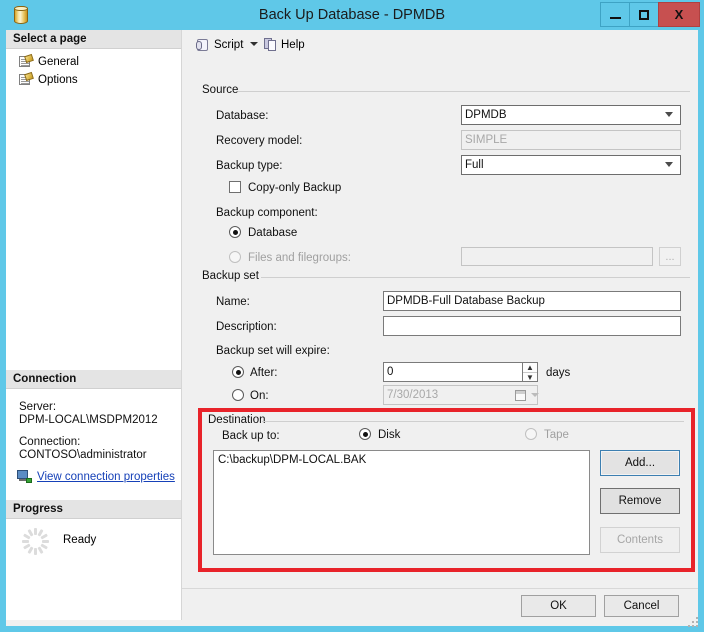  Describe the element at coordinates (259, 141) in the screenshot. I see `recovery-model-label: Recovery model:` at that location.